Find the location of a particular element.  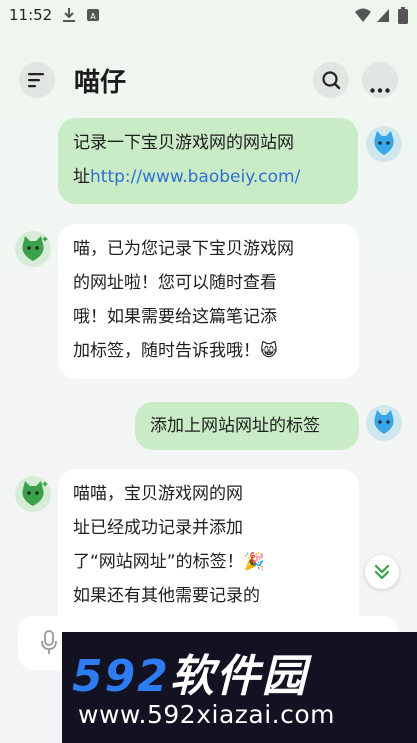

svg-text: A is located at coordinates (93, 16).